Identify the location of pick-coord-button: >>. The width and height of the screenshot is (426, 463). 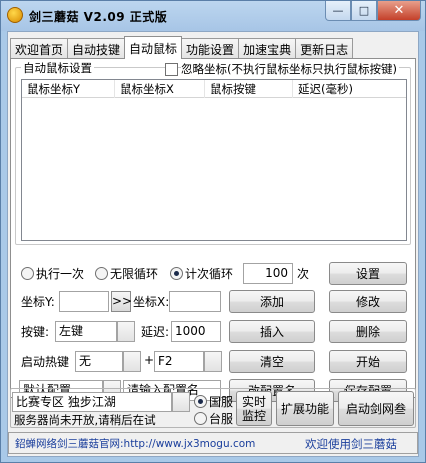
(121, 301).